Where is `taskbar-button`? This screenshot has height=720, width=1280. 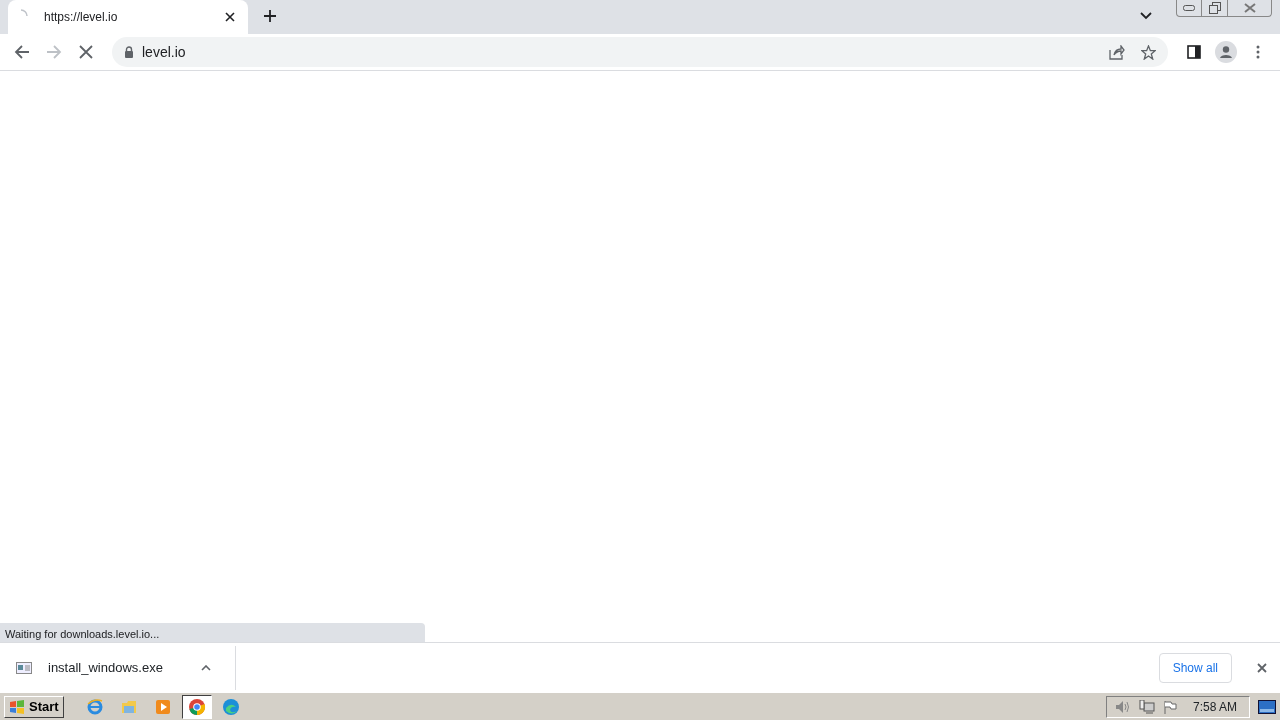 taskbar-button is located at coordinates (196, 706).